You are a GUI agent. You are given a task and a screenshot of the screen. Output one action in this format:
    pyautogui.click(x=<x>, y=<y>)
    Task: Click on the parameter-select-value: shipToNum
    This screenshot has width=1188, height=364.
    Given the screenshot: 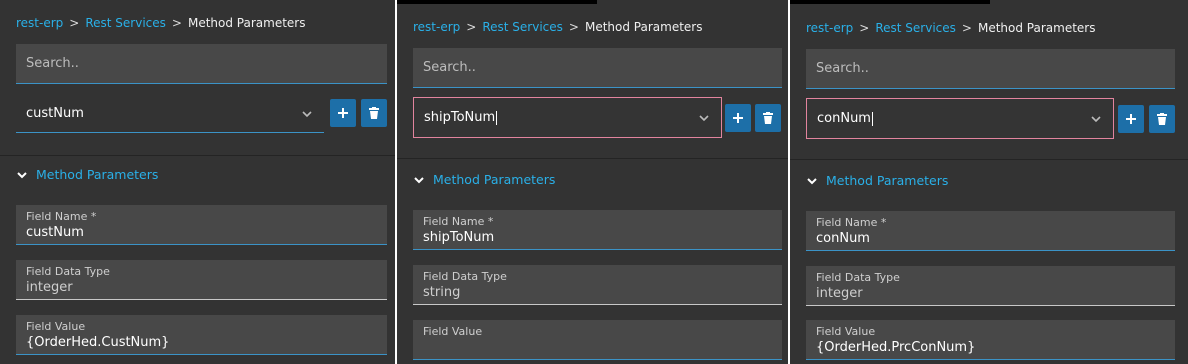 What is the action you would take?
    pyautogui.click(x=560, y=117)
    